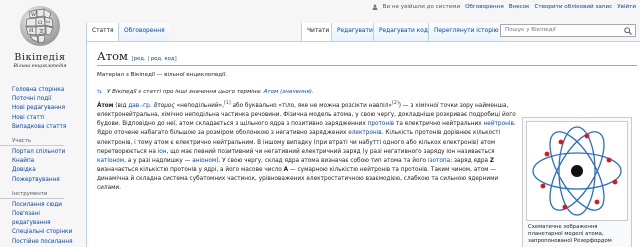 This screenshot has width=640, height=247. I want to click on sidebar-item-donate: Пожертвування, so click(36, 180).